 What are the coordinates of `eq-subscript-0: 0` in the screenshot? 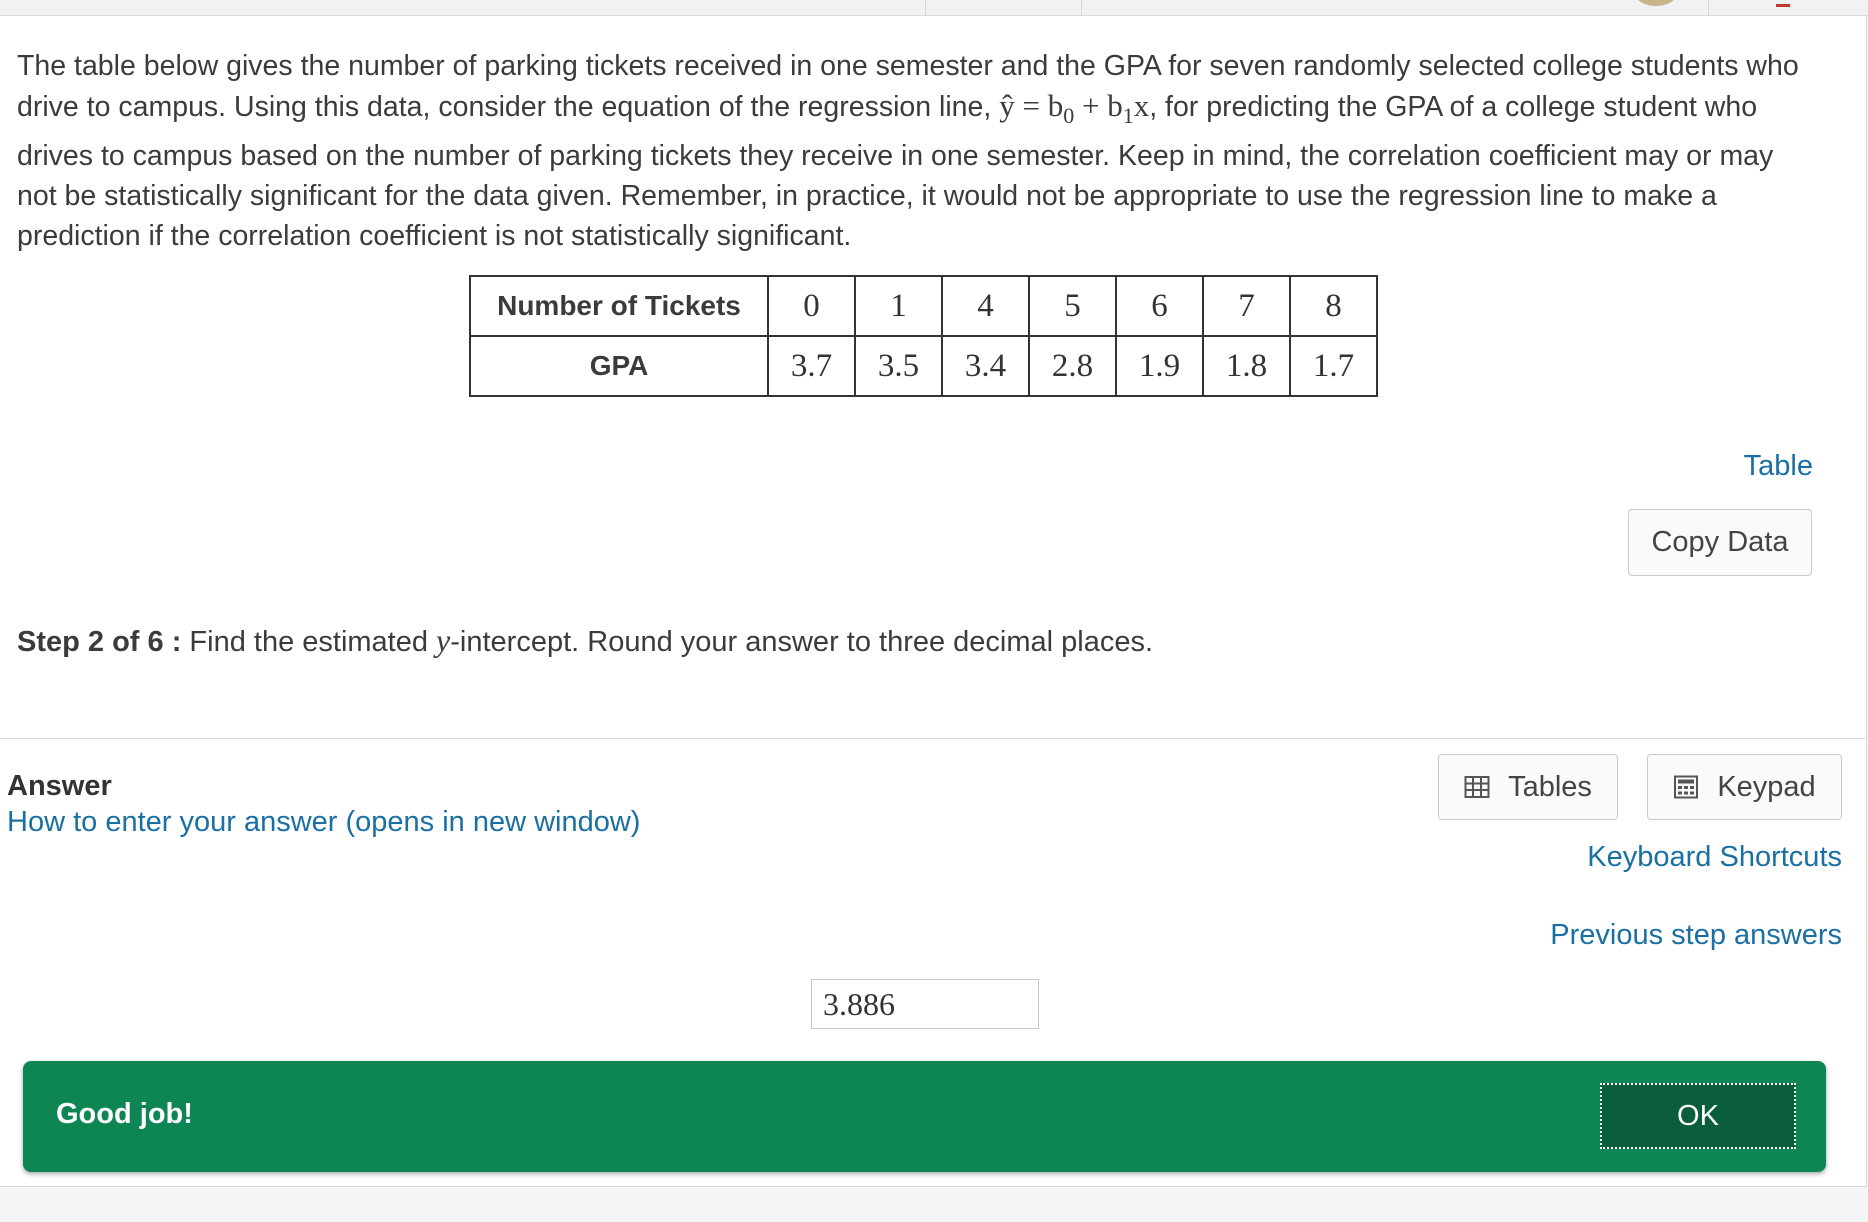 It's located at (1069, 116).